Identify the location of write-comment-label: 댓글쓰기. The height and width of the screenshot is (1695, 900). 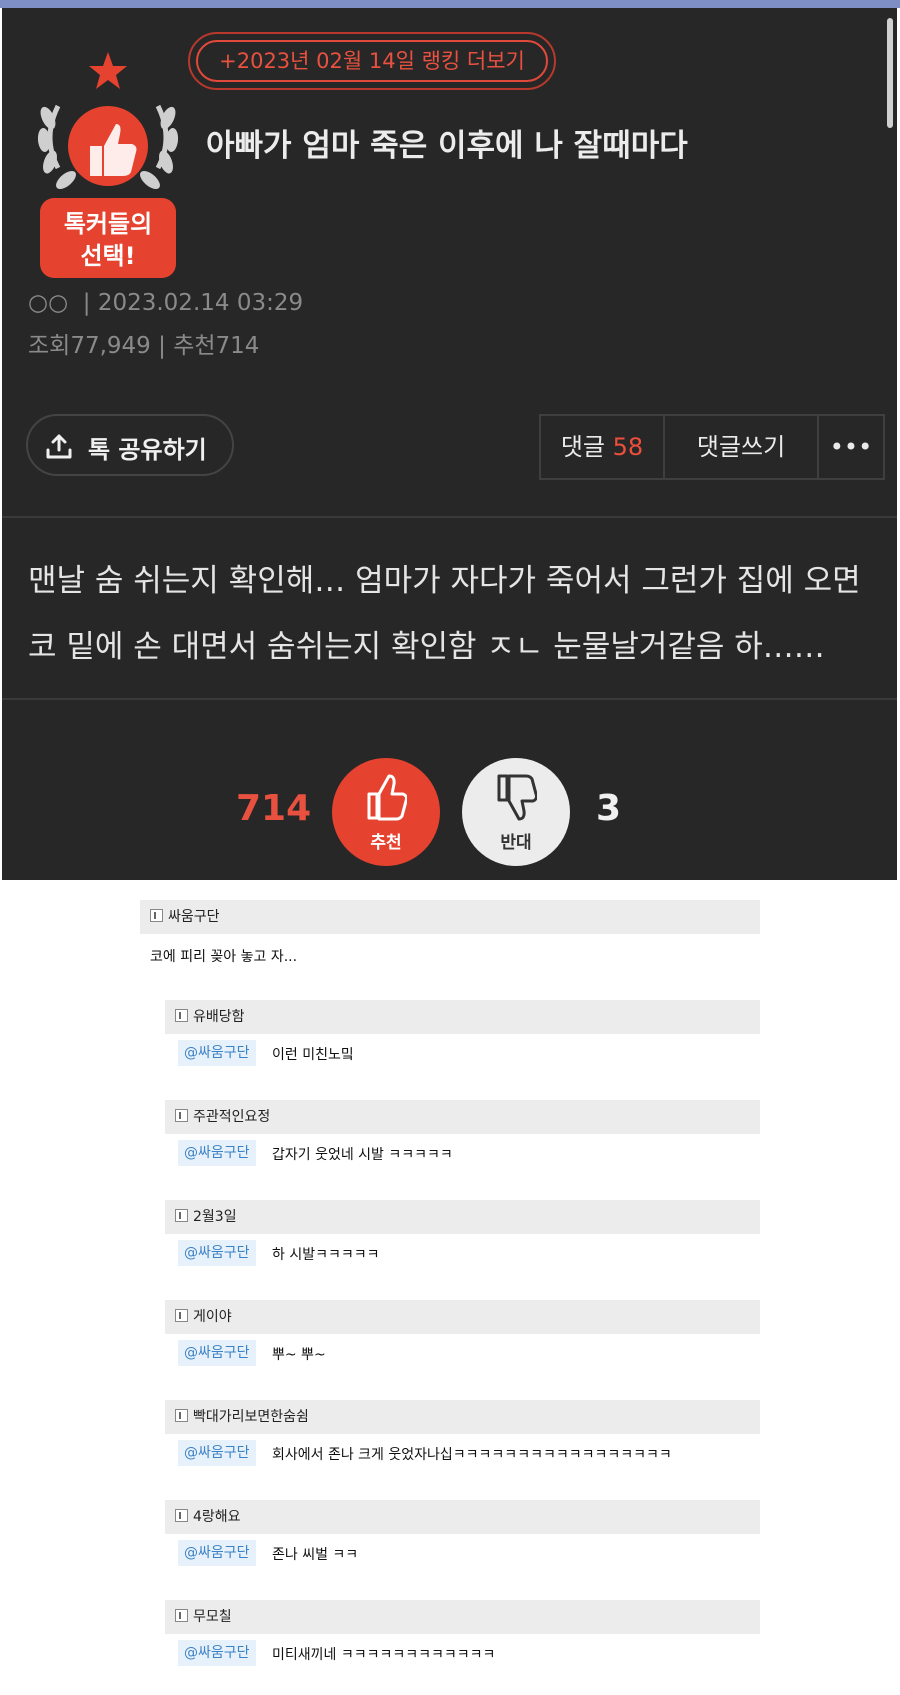
(741, 447).